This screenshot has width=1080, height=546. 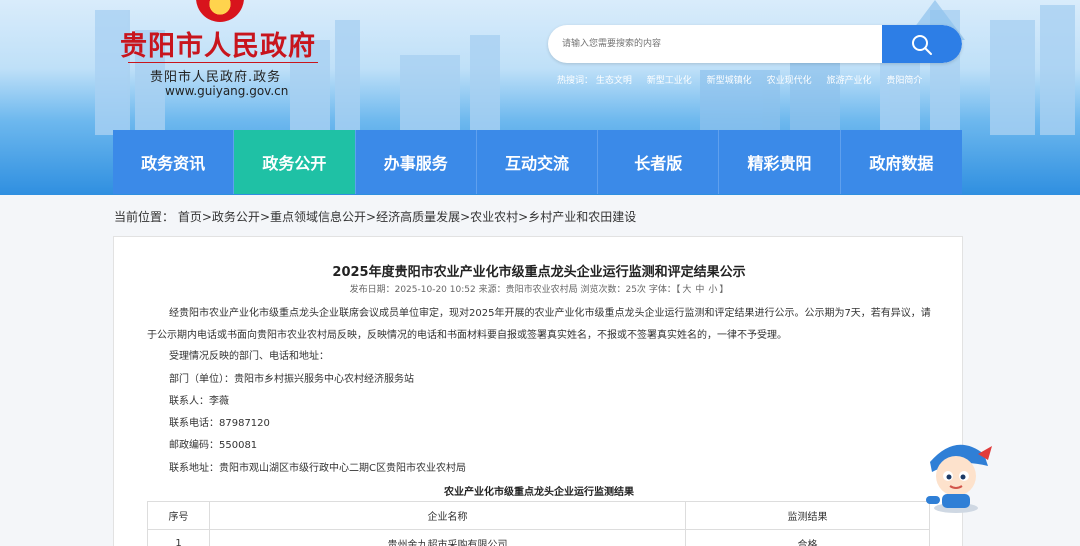 What do you see at coordinates (715, 44) in the screenshot?
I see `search-input` at bounding box center [715, 44].